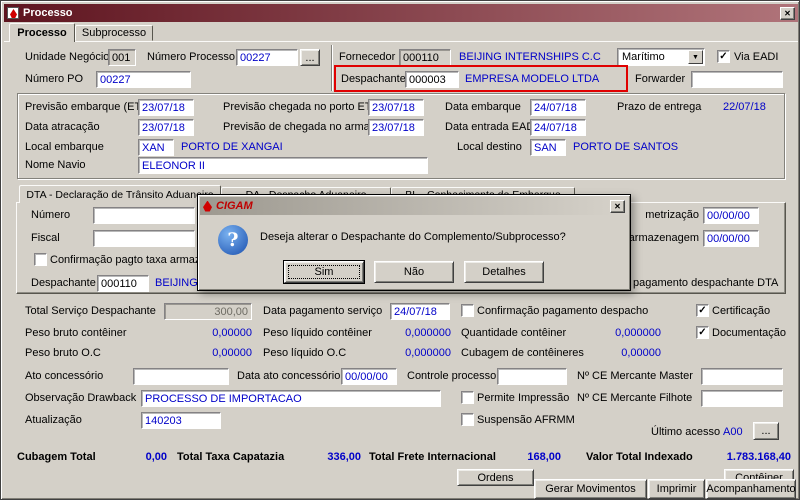 The height and width of the screenshot is (500, 800). What do you see at coordinates (635, 376) in the screenshot?
I see `ce-master-label: Nº CE Mercante Master` at bounding box center [635, 376].